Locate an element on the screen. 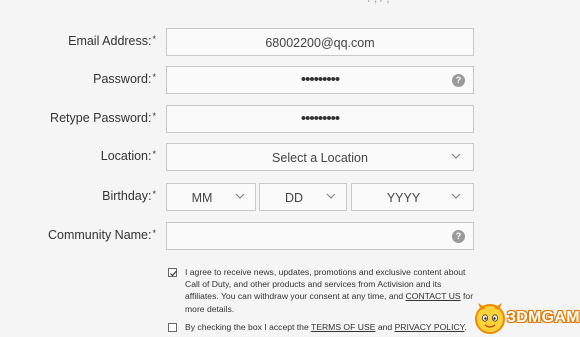 This screenshot has width=580, height=337. birthday-row: Birthday:* MM DD YYYY is located at coordinates (290, 198).